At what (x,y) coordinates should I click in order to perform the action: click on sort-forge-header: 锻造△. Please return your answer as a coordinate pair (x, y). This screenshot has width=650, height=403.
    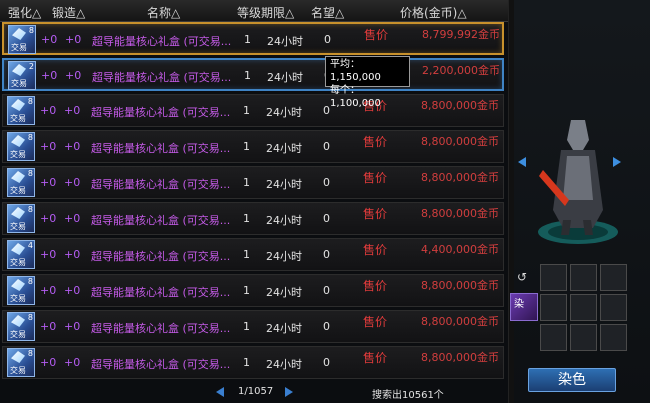
    Looking at the image, I should click on (68, 12).